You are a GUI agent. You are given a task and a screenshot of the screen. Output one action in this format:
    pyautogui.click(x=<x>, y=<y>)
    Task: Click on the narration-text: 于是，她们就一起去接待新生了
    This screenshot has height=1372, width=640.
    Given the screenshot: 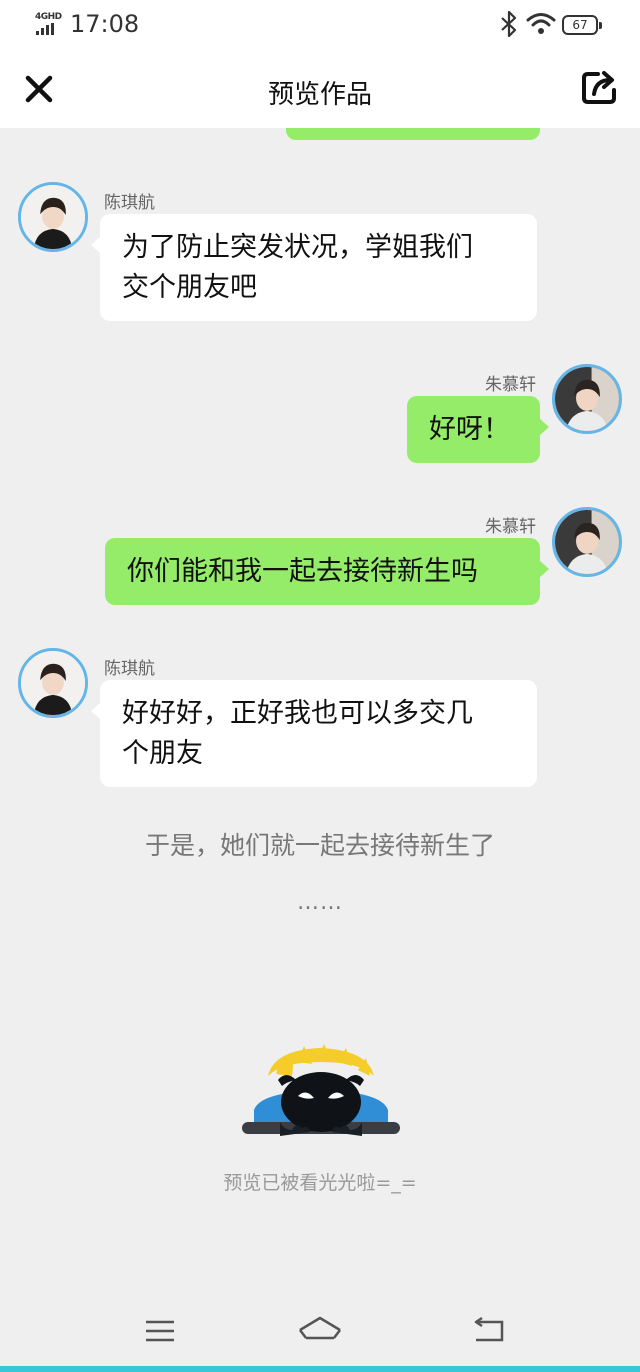 What is the action you would take?
    pyautogui.click(x=319, y=845)
    